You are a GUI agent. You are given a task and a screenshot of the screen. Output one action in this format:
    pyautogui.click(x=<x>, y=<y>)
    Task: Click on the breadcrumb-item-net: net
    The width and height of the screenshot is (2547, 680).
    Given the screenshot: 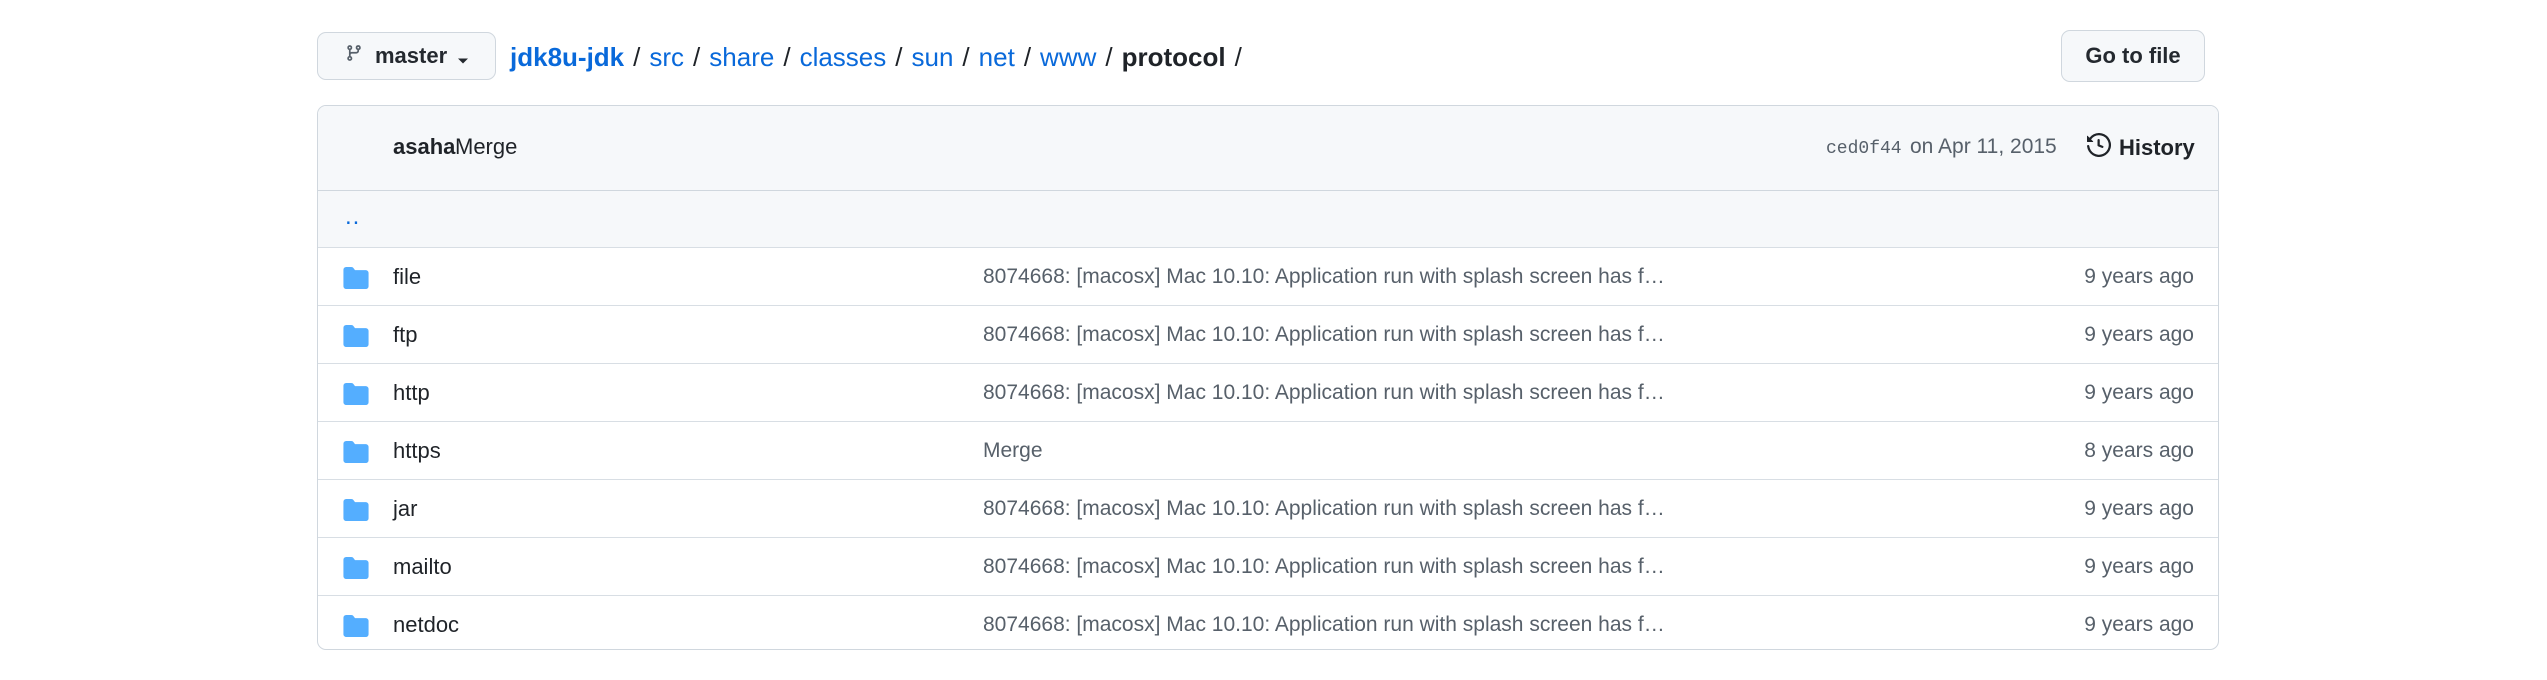 What is the action you would take?
    pyautogui.click(x=997, y=57)
    